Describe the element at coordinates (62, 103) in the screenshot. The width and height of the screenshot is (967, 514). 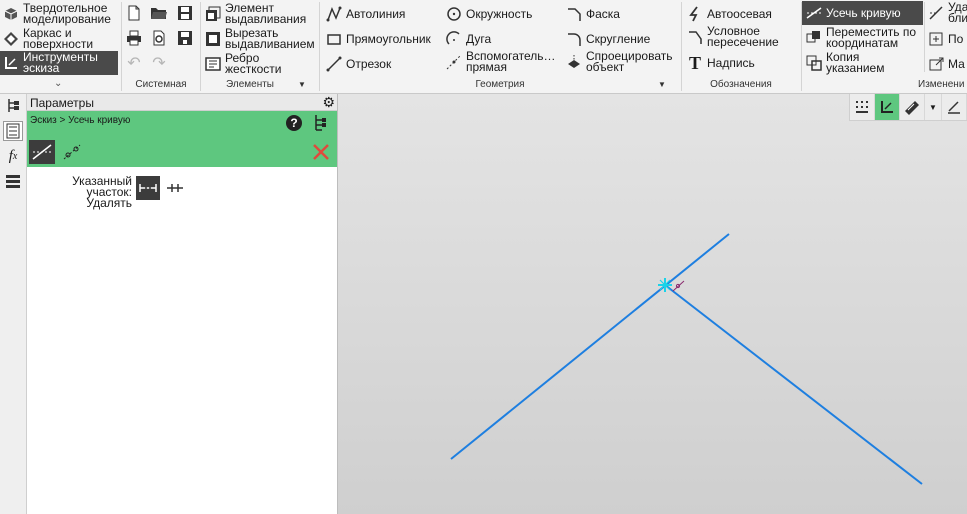
I see `panel-title: Параметры` at that location.